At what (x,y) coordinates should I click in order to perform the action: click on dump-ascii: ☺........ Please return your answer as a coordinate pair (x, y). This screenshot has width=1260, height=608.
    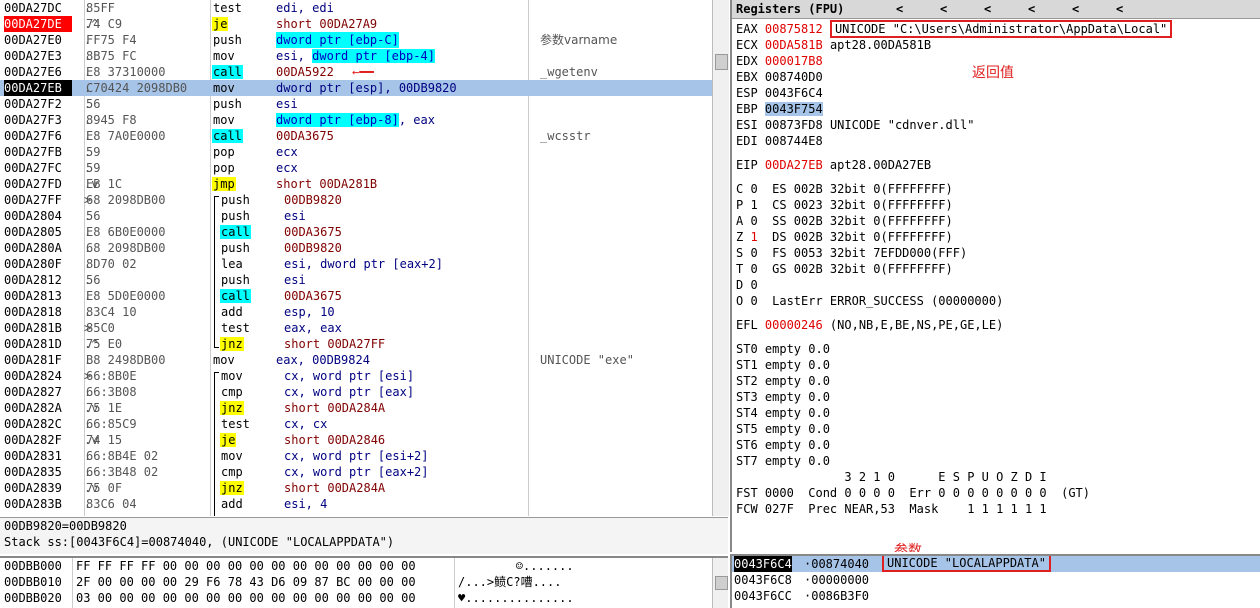
    Looking at the image, I should click on (516, 566).